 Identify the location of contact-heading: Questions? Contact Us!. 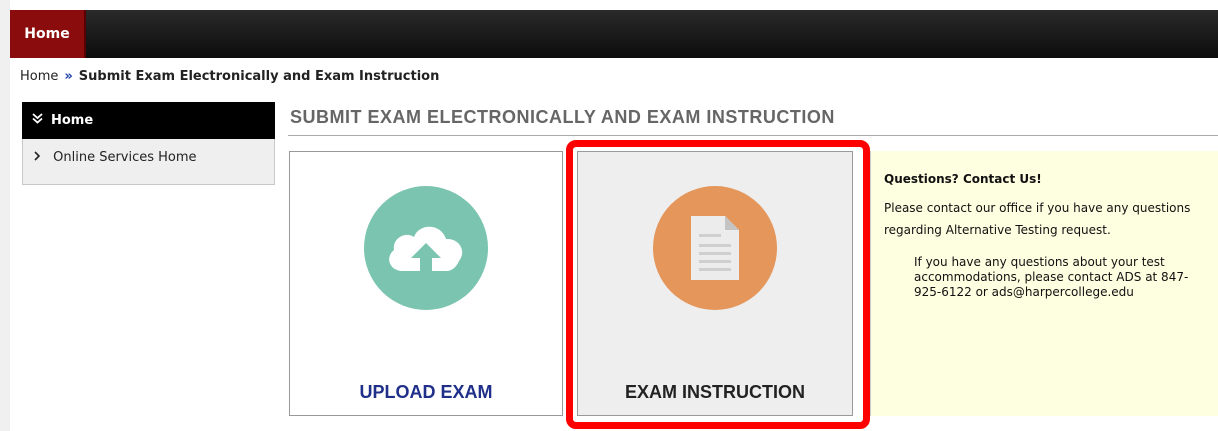
(963, 179).